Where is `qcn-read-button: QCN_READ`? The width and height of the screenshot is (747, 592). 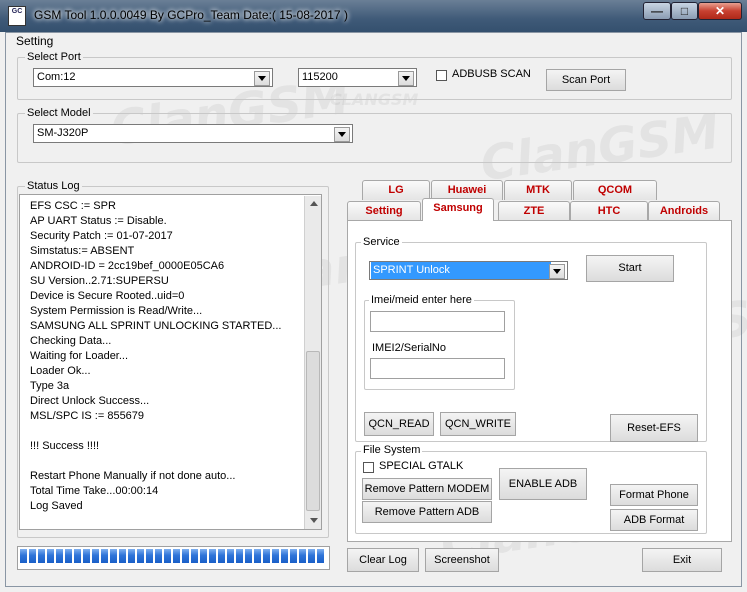
qcn-read-button: QCN_READ is located at coordinates (399, 424).